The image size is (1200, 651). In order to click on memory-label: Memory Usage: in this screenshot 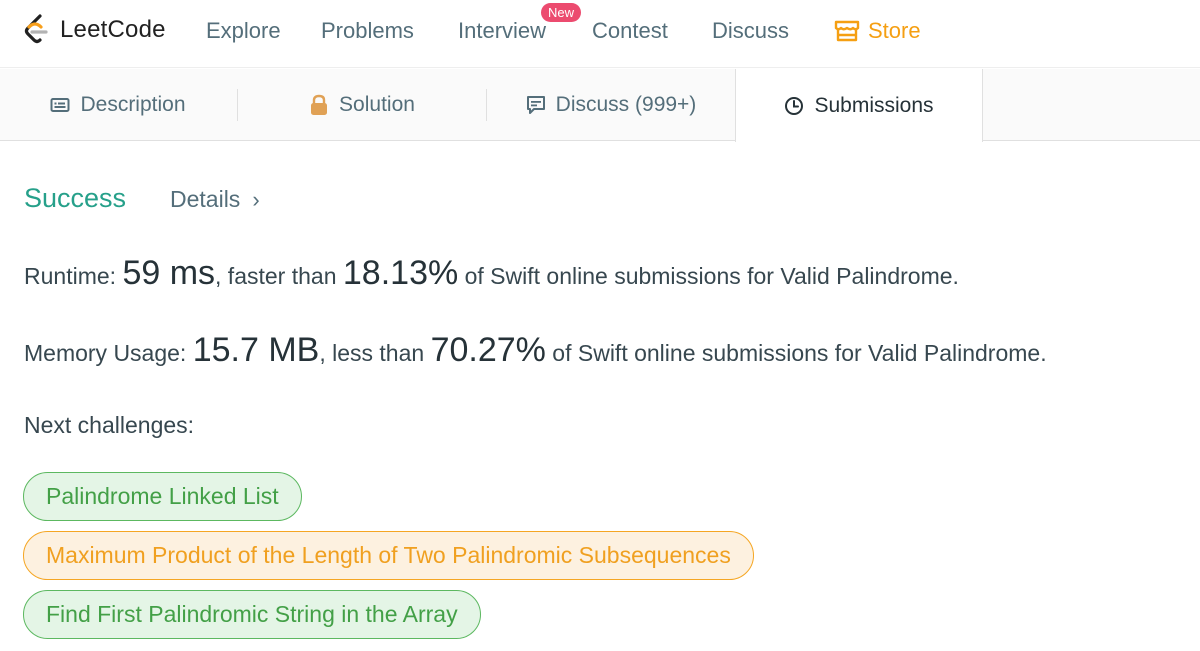, I will do `click(105, 353)`.